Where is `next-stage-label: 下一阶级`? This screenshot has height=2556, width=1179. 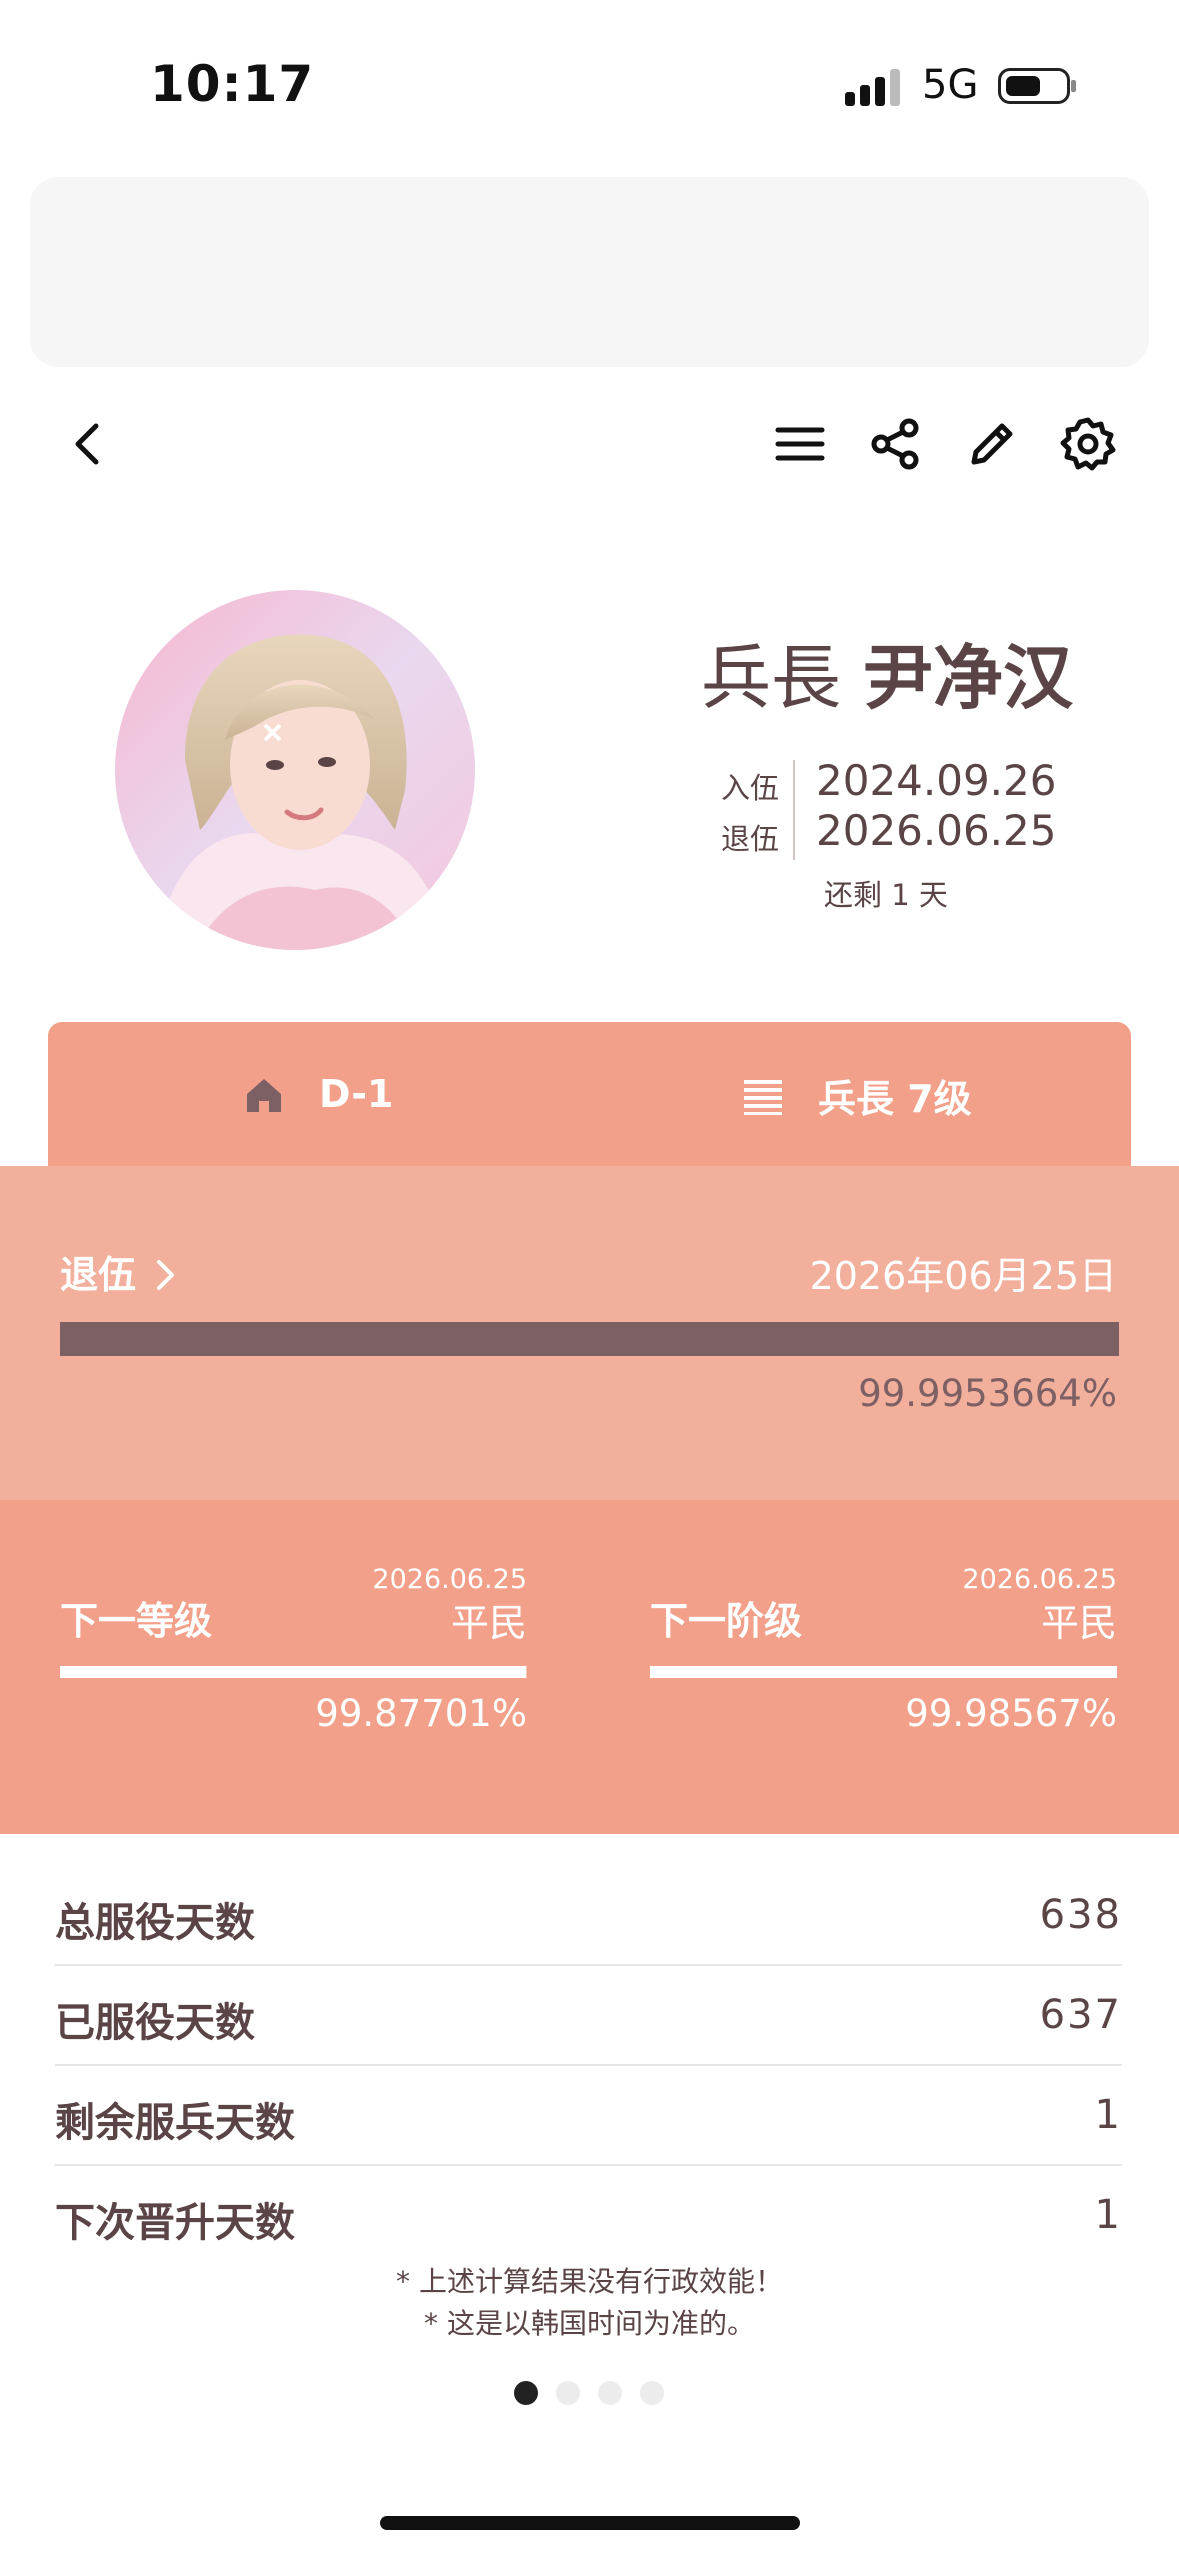
next-stage-label: 下一阶级 is located at coordinates (726, 1621).